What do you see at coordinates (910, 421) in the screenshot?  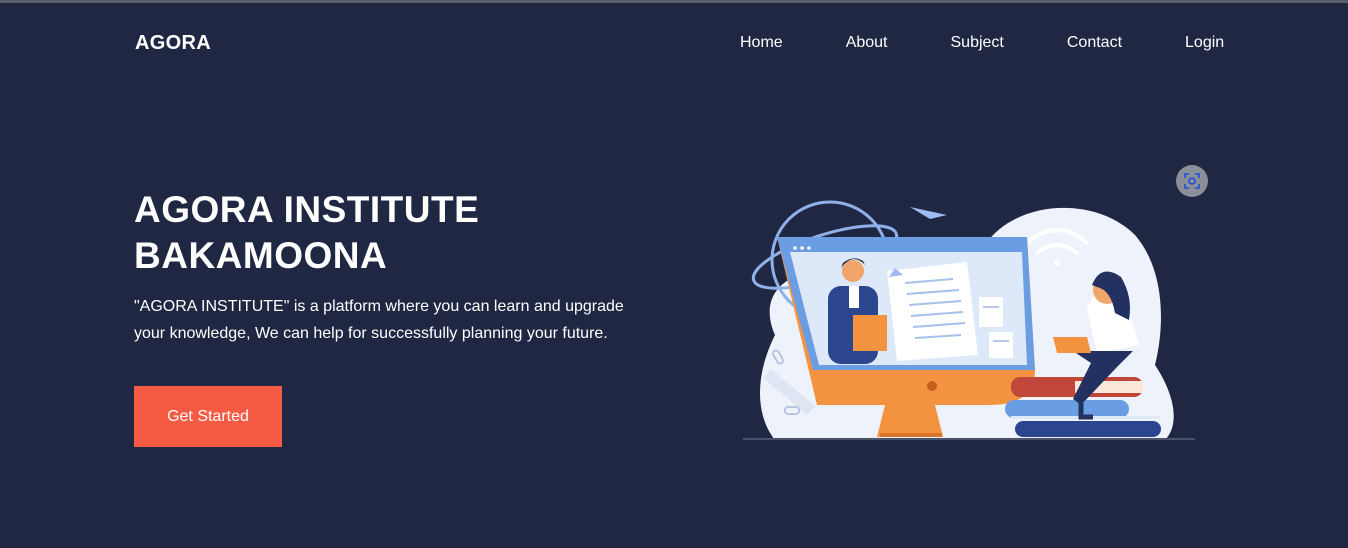 I see `monitor-stand` at bounding box center [910, 421].